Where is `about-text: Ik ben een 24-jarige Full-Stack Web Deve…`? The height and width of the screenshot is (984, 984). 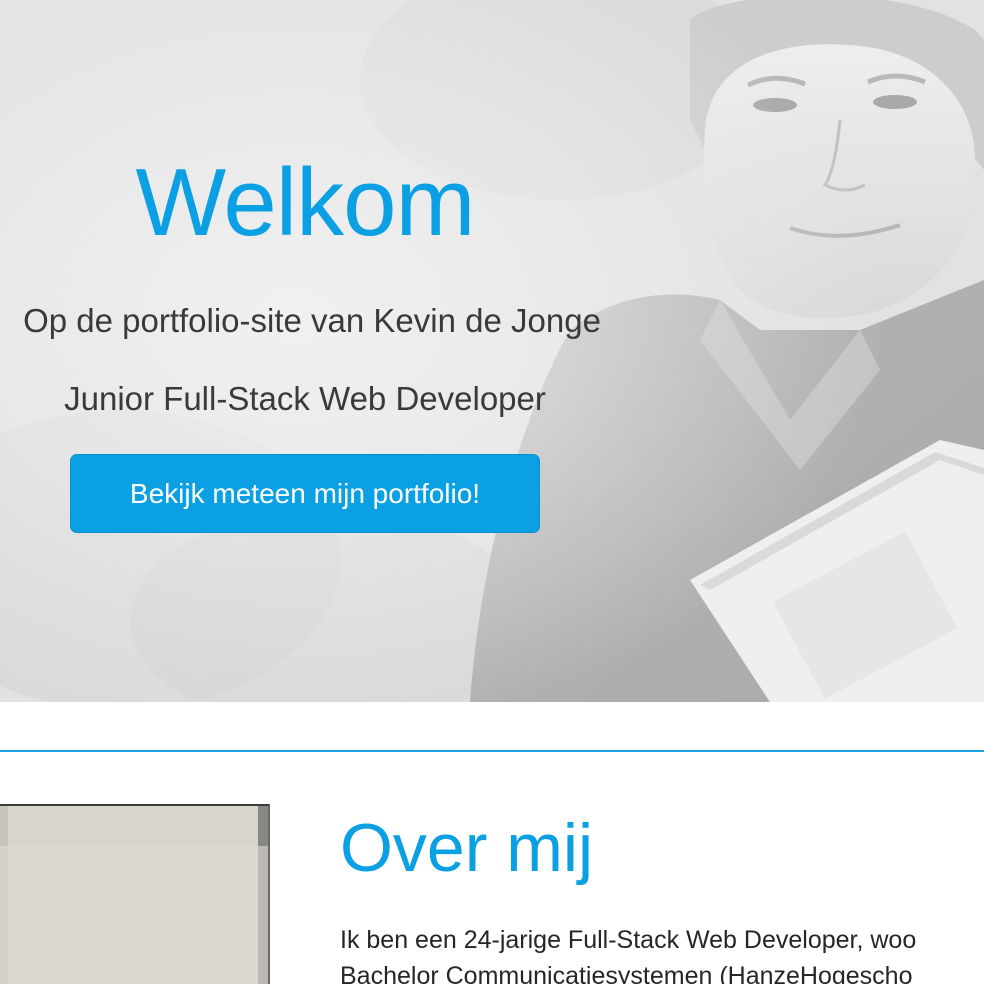
about-text: Ik ben een 24-jarige Full-Stack Web Deve… is located at coordinates (662, 953).